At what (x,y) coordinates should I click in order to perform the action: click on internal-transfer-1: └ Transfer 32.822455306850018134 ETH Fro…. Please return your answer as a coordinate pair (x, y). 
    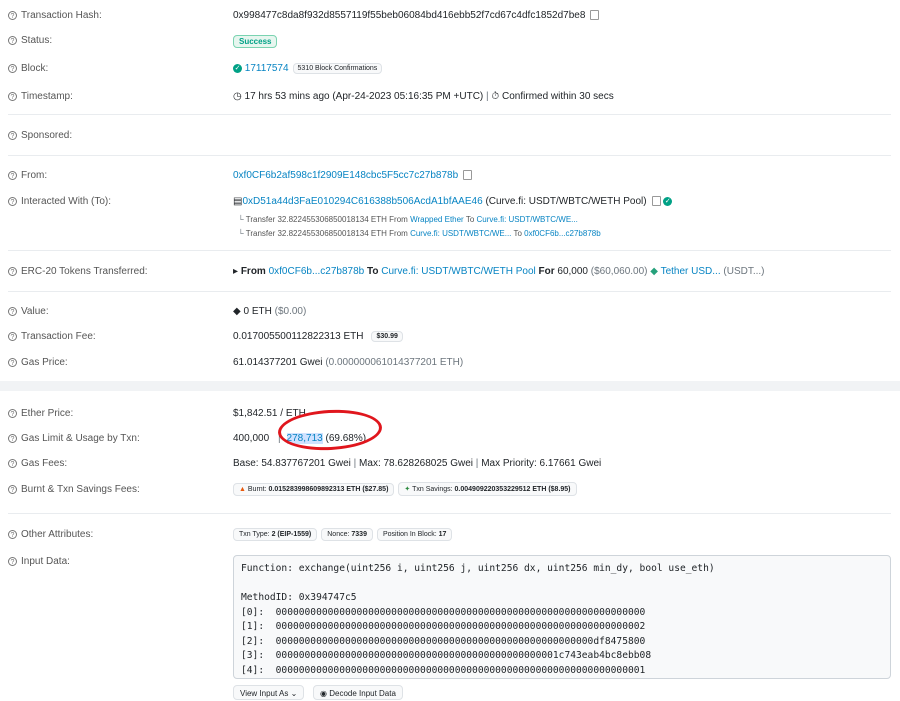
    Looking at the image, I should click on (408, 219).